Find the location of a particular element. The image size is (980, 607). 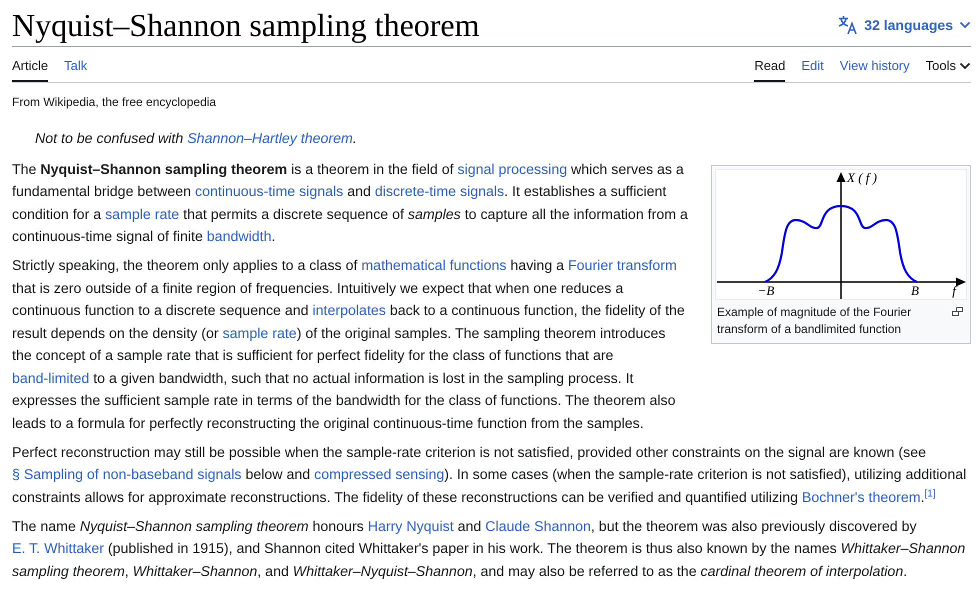

body-paragraph: The Nyquist–Shannon sampling theorem is a theorem in the field of signal processing which serves as a fundamental bridge between continuous-time signals and discrete-time signals. It establishes a sufficient condition for a sample rate that permits a discrete sequence of samples to capture all the information from a continuous-time signal of finite bandwidth. is located at coordinates (350, 203).